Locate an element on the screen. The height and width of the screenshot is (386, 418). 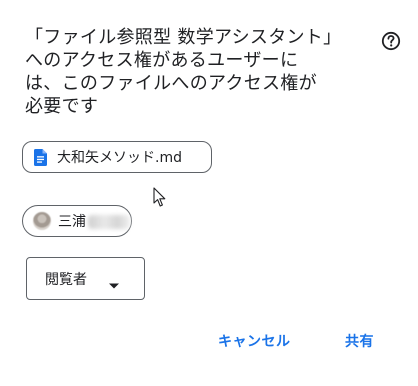
cancel-button: キャンセル is located at coordinates (254, 341).